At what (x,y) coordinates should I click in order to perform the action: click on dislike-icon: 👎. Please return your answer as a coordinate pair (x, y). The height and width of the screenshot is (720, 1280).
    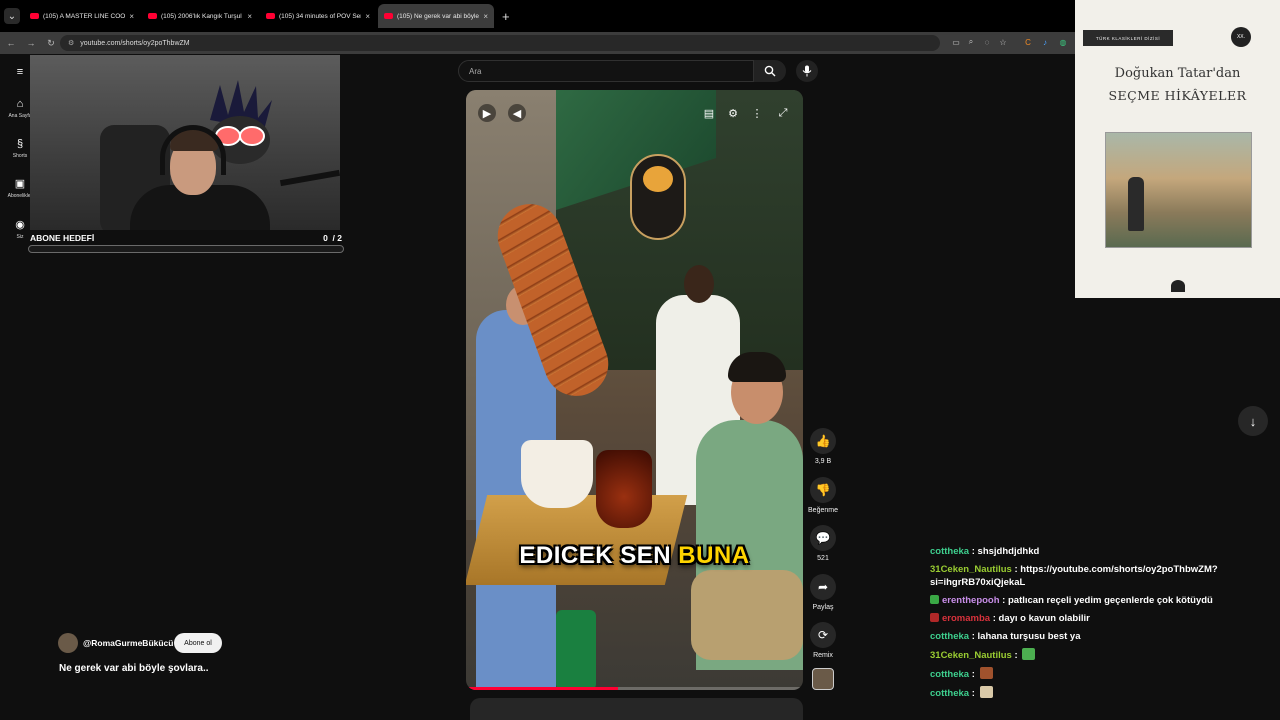
    Looking at the image, I should click on (823, 490).